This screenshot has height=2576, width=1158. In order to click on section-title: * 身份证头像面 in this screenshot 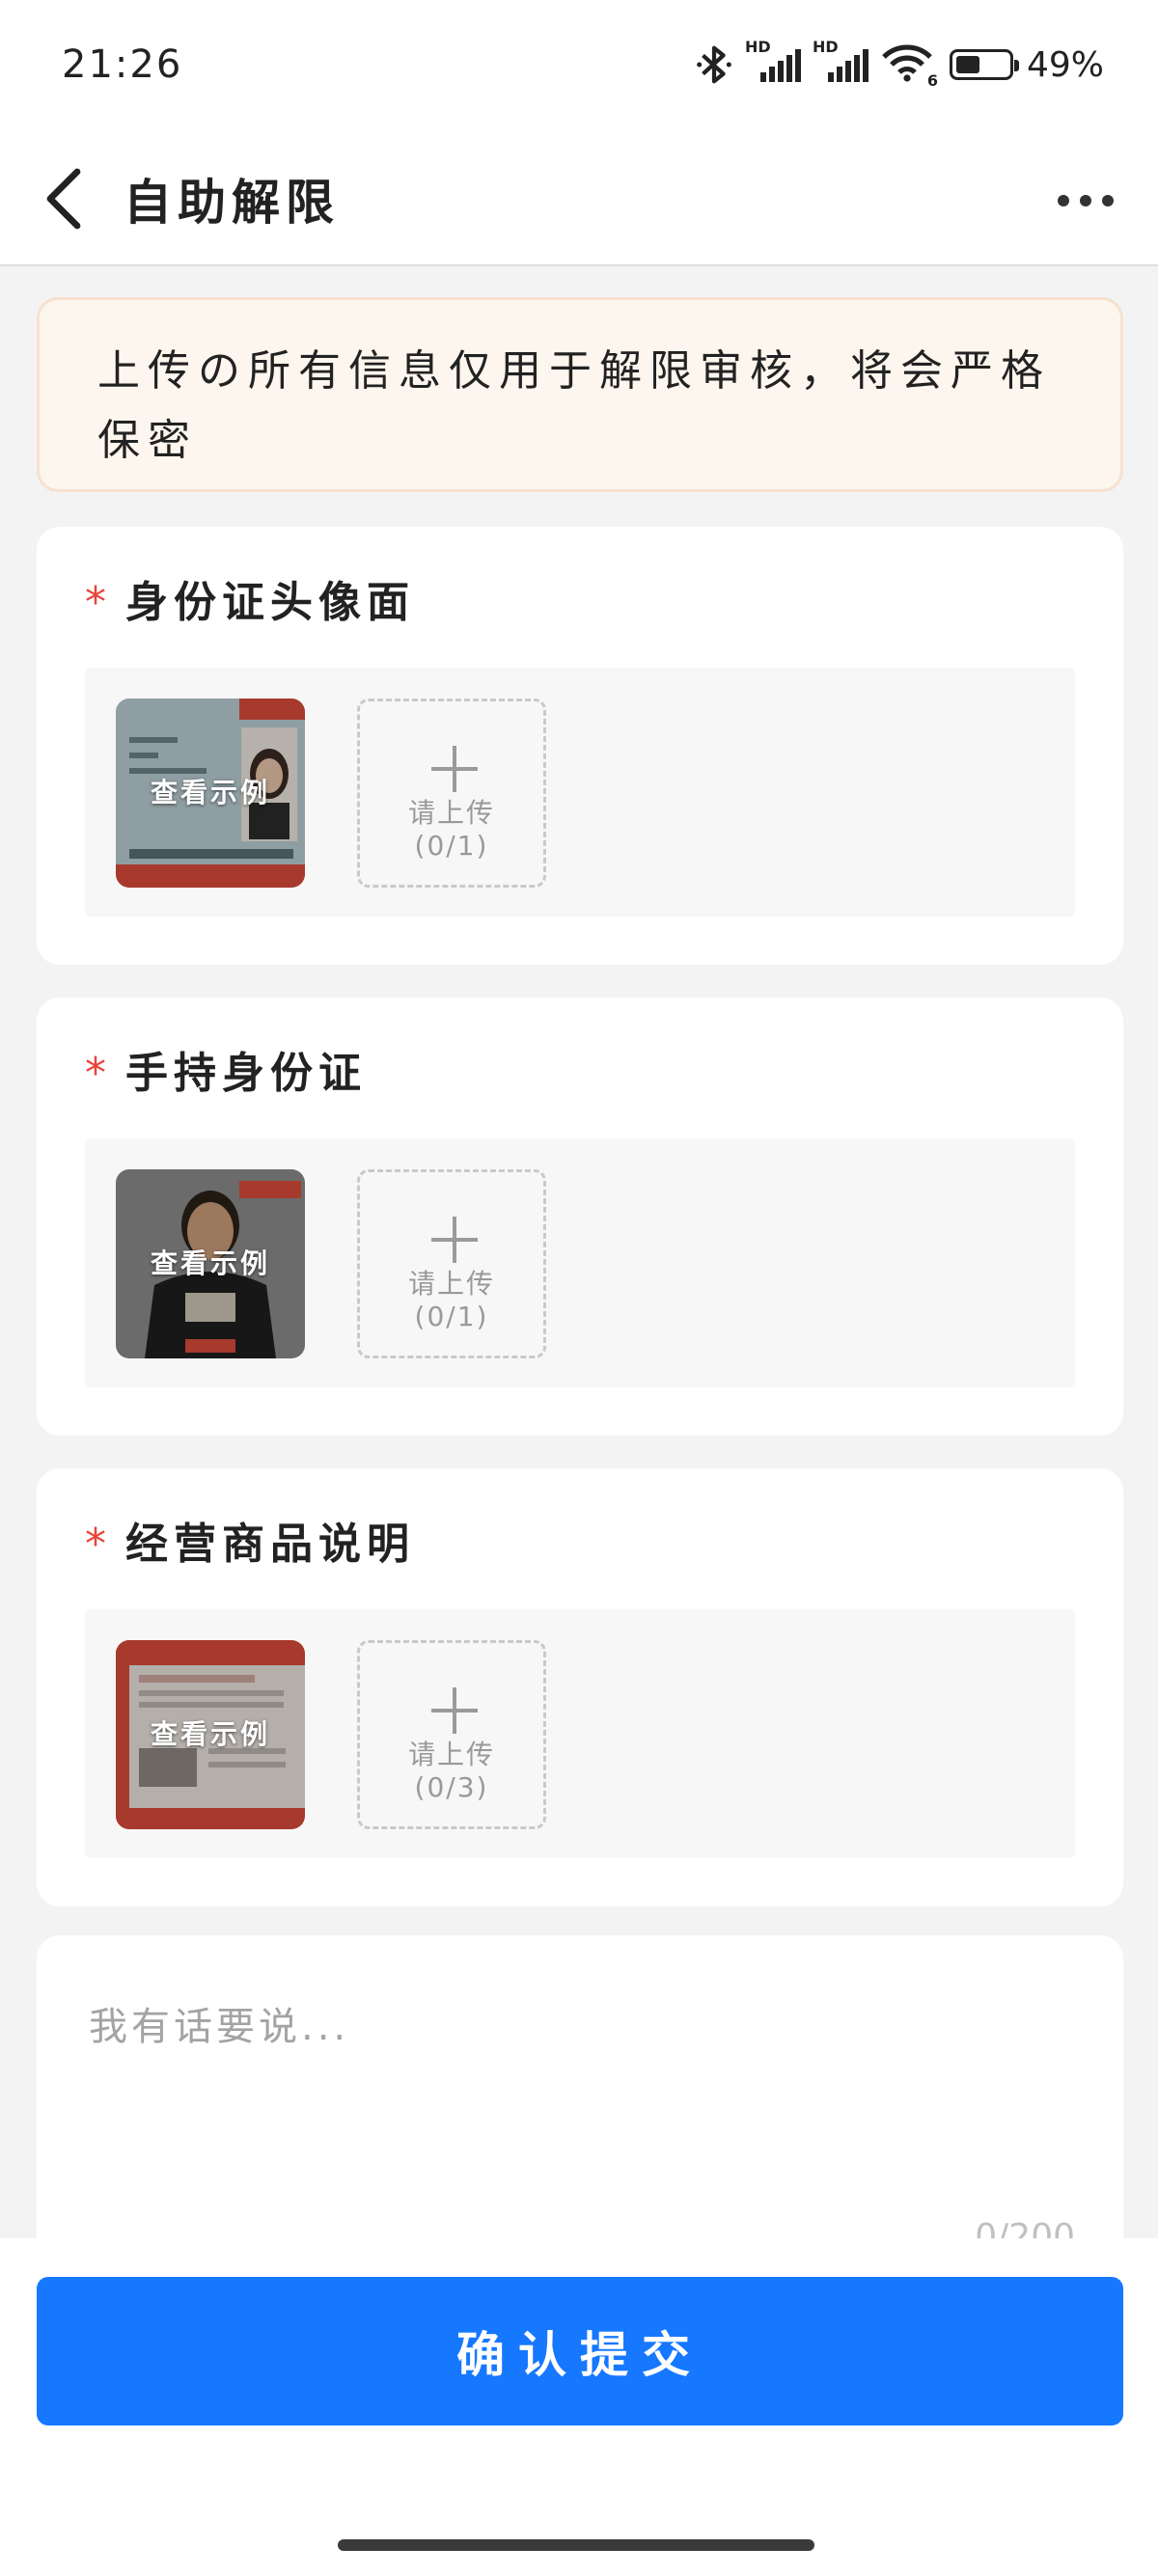, I will do `click(250, 603)`.